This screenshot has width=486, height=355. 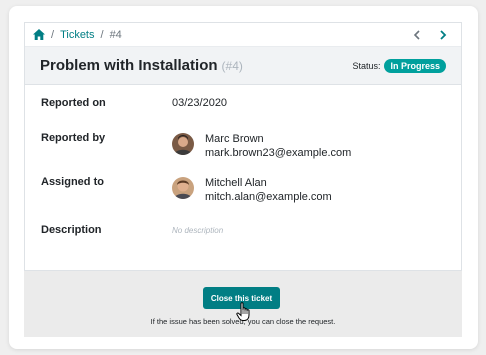 I want to click on field-label: Assigned to, so click(x=72, y=182).